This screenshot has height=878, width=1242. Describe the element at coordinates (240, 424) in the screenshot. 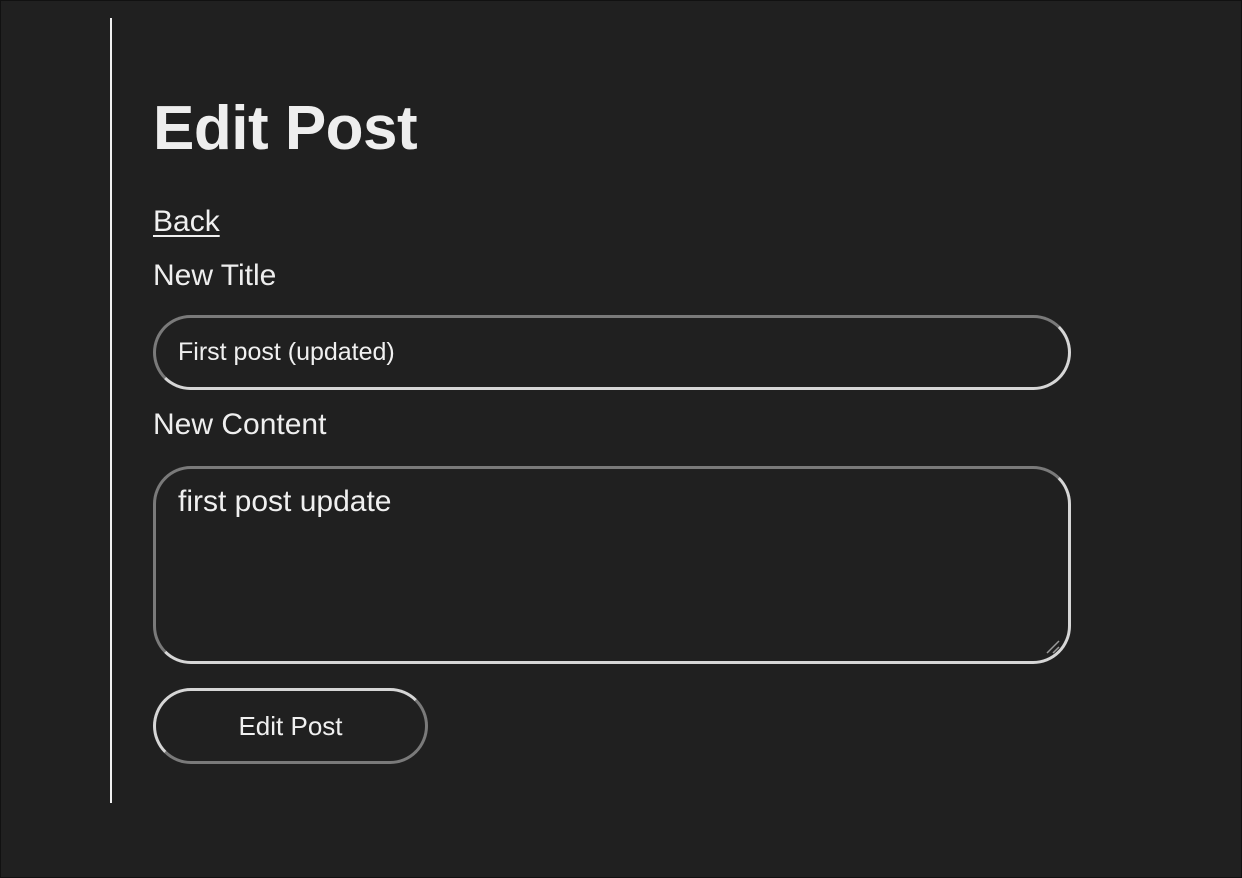

I see `new-content-label: New Content` at that location.